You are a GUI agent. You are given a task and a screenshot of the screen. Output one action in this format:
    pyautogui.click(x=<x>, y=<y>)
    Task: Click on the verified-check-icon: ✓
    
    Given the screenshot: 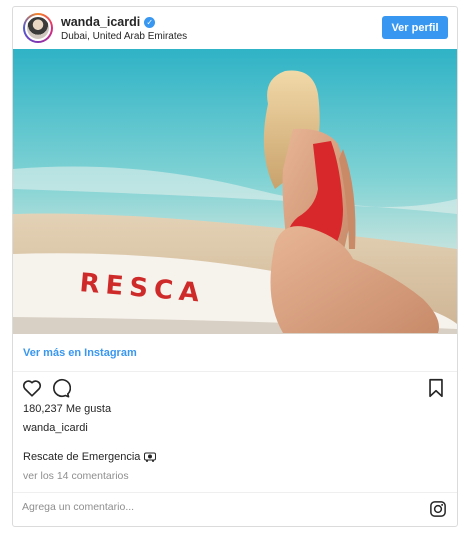 What is the action you would take?
    pyautogui.click(x=150, y=22)
    